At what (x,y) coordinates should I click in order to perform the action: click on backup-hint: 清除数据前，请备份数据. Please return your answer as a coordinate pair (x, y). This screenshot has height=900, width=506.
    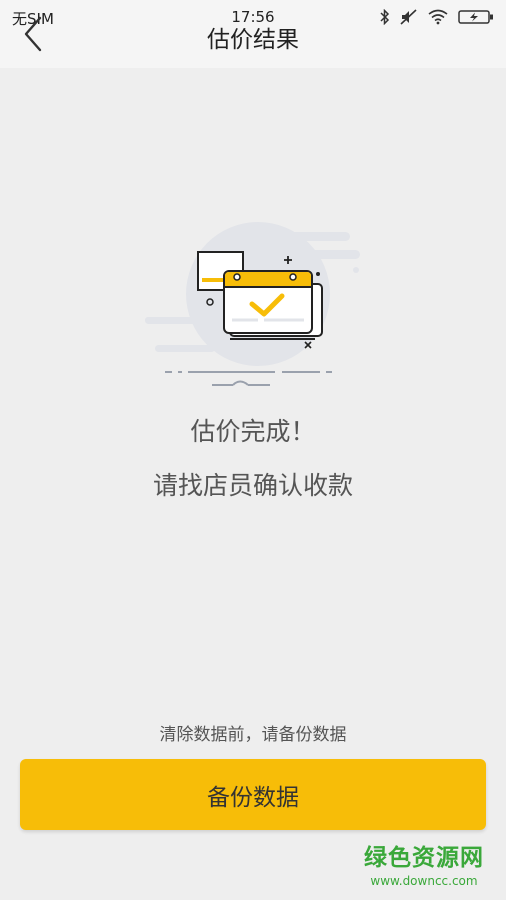
    Looking at the image, I should click on (253, 735).